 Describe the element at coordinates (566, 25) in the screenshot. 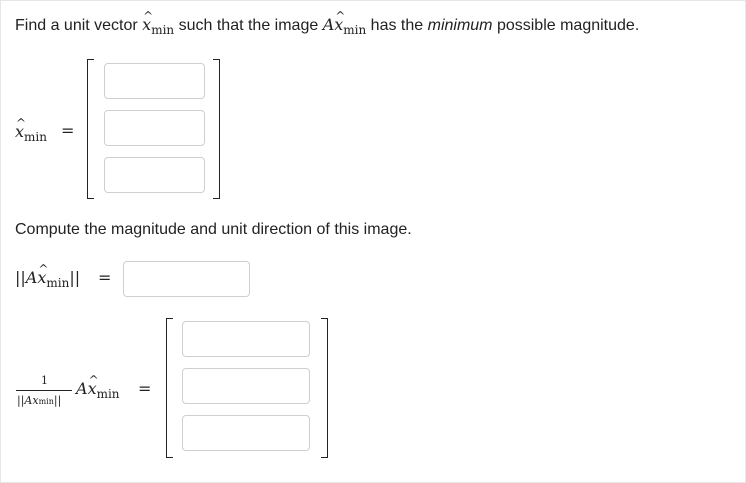

I see `prompt-text: possible magnitude.` at that location.